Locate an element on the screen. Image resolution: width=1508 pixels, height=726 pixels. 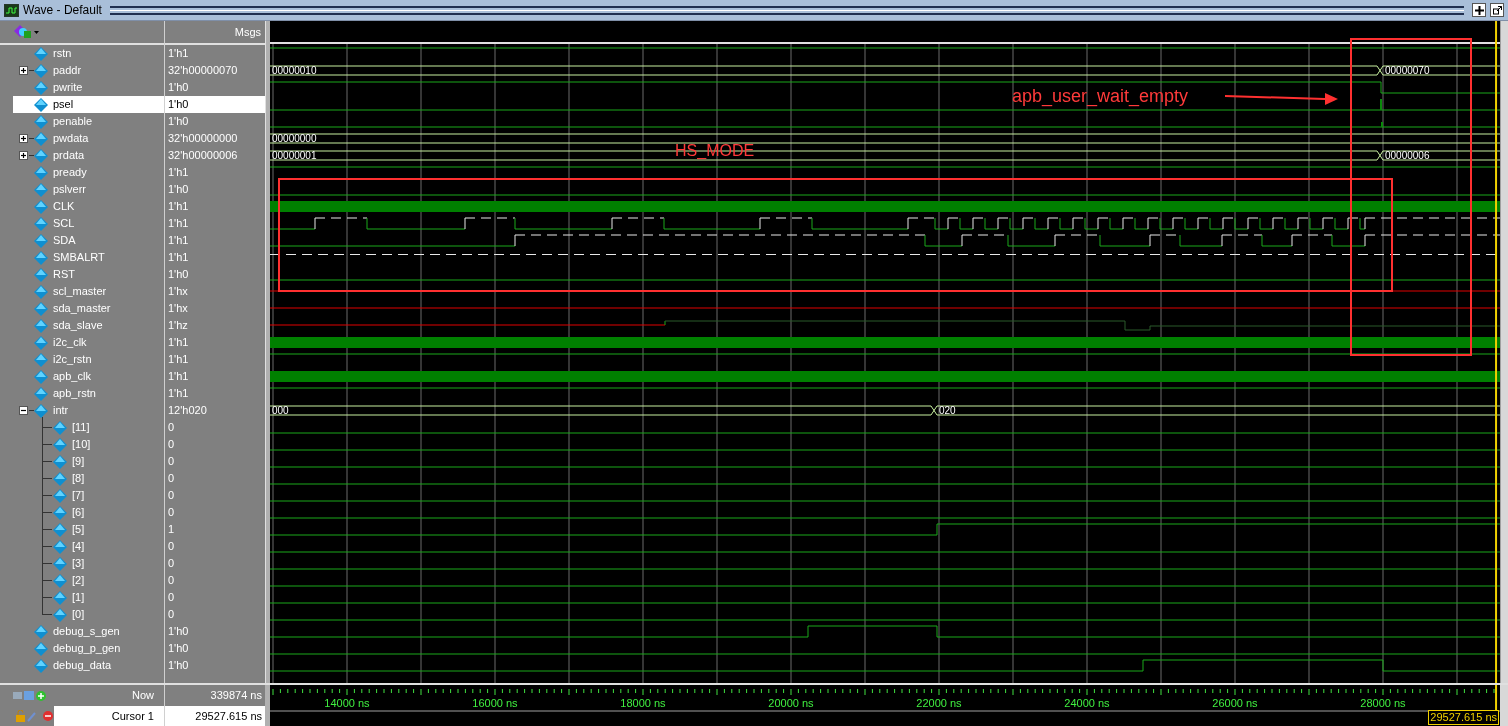
bus-value: 000 is located at coordinates (280, 410).